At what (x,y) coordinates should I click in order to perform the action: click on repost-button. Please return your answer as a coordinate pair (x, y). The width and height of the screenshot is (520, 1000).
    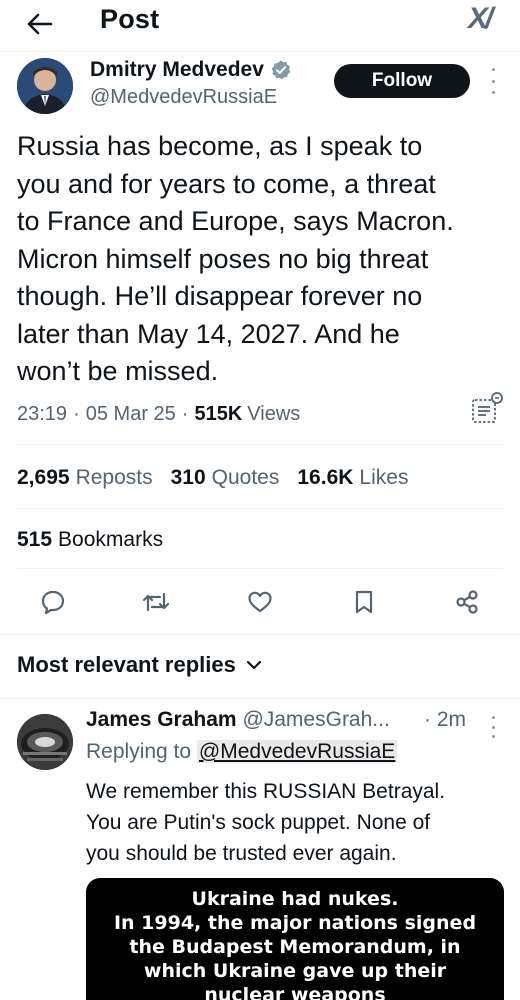
    Looking at the image, I should click on (156, 602).